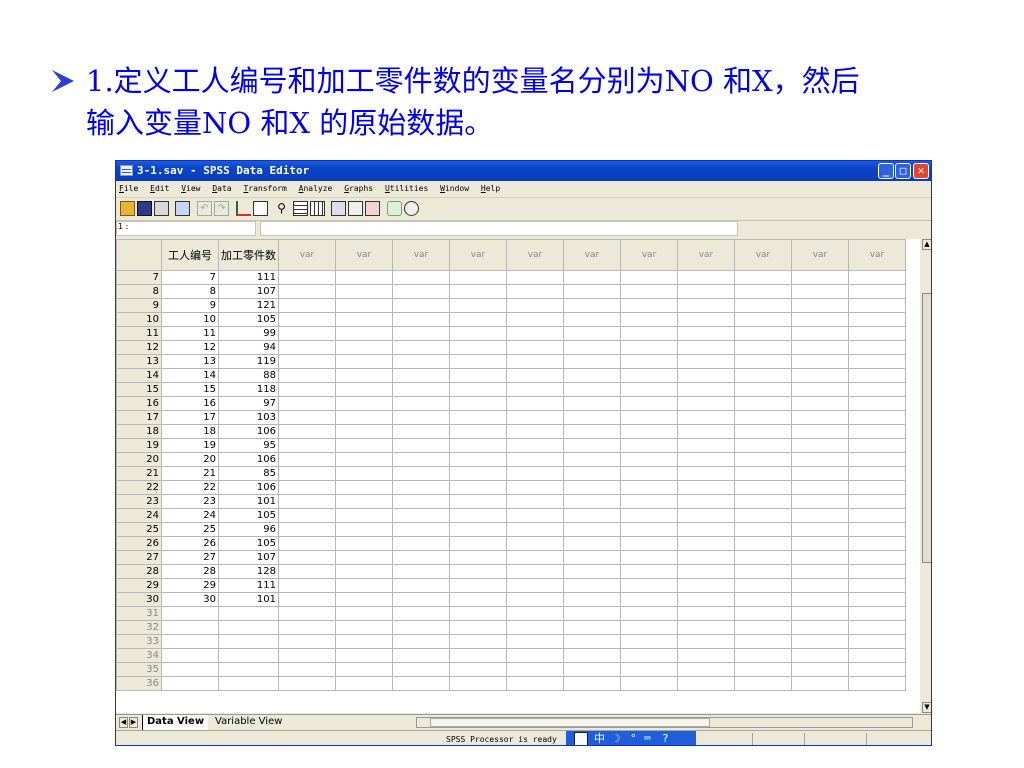  I want to click on cell-no: 18, so click(190, 431).